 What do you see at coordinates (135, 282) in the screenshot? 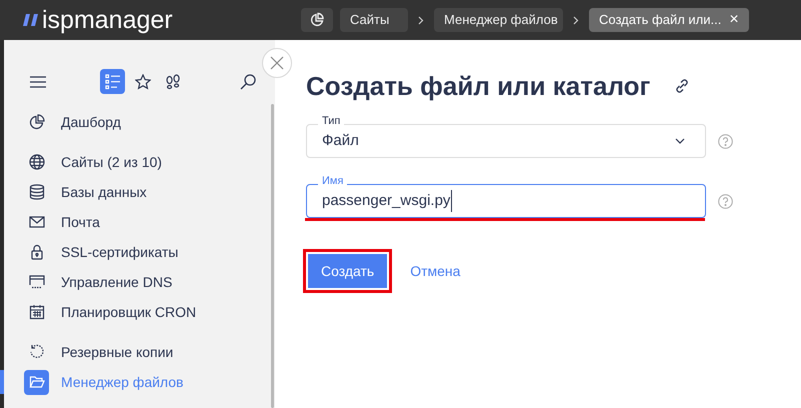
I see `sidebar-item: Управление DNS` at bounding box center [135, 282].